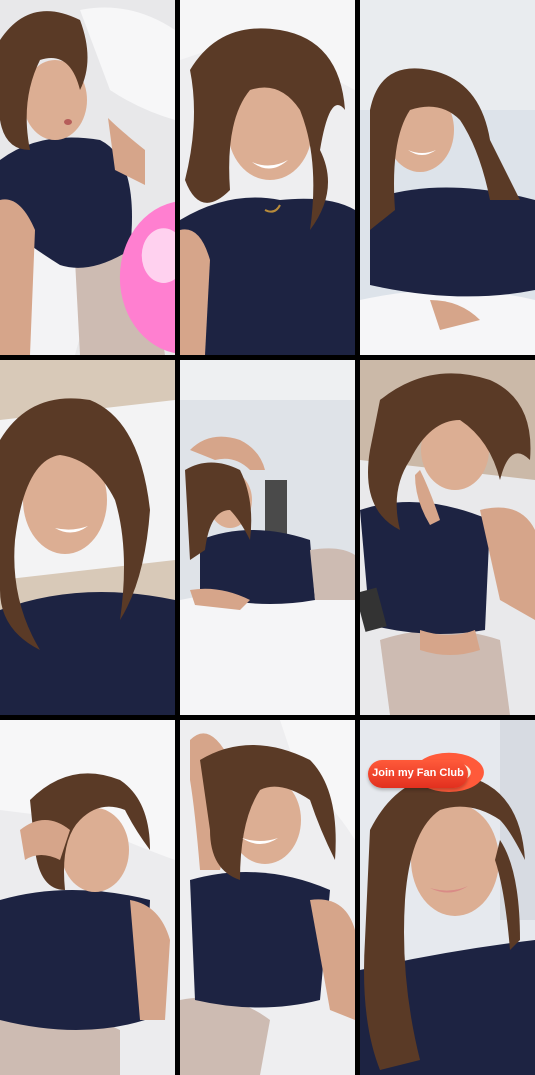 Image resolution: width=535 pixels, height=1075 pixels. I want to click on fan-club-pill: Join my Fan Club, so click(418, 774).